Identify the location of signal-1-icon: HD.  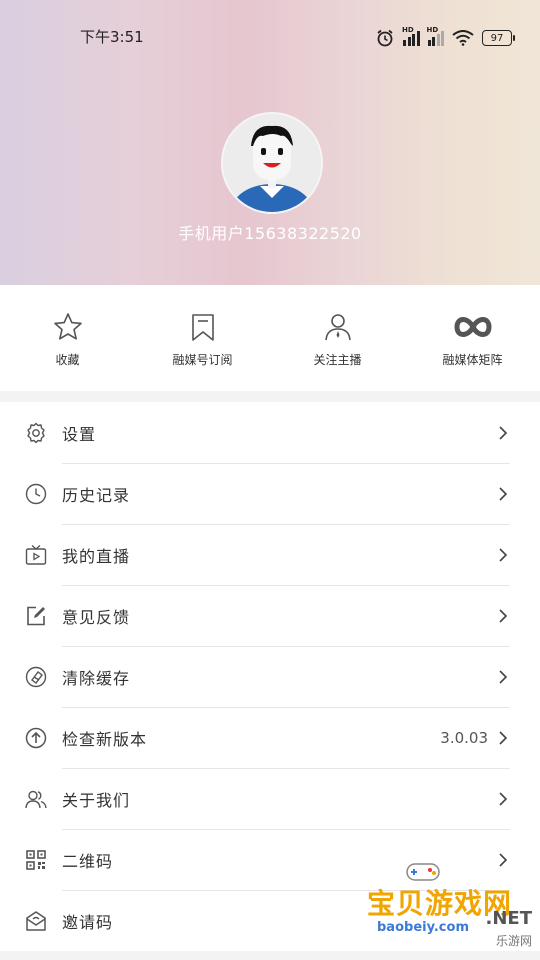
(411, 36).